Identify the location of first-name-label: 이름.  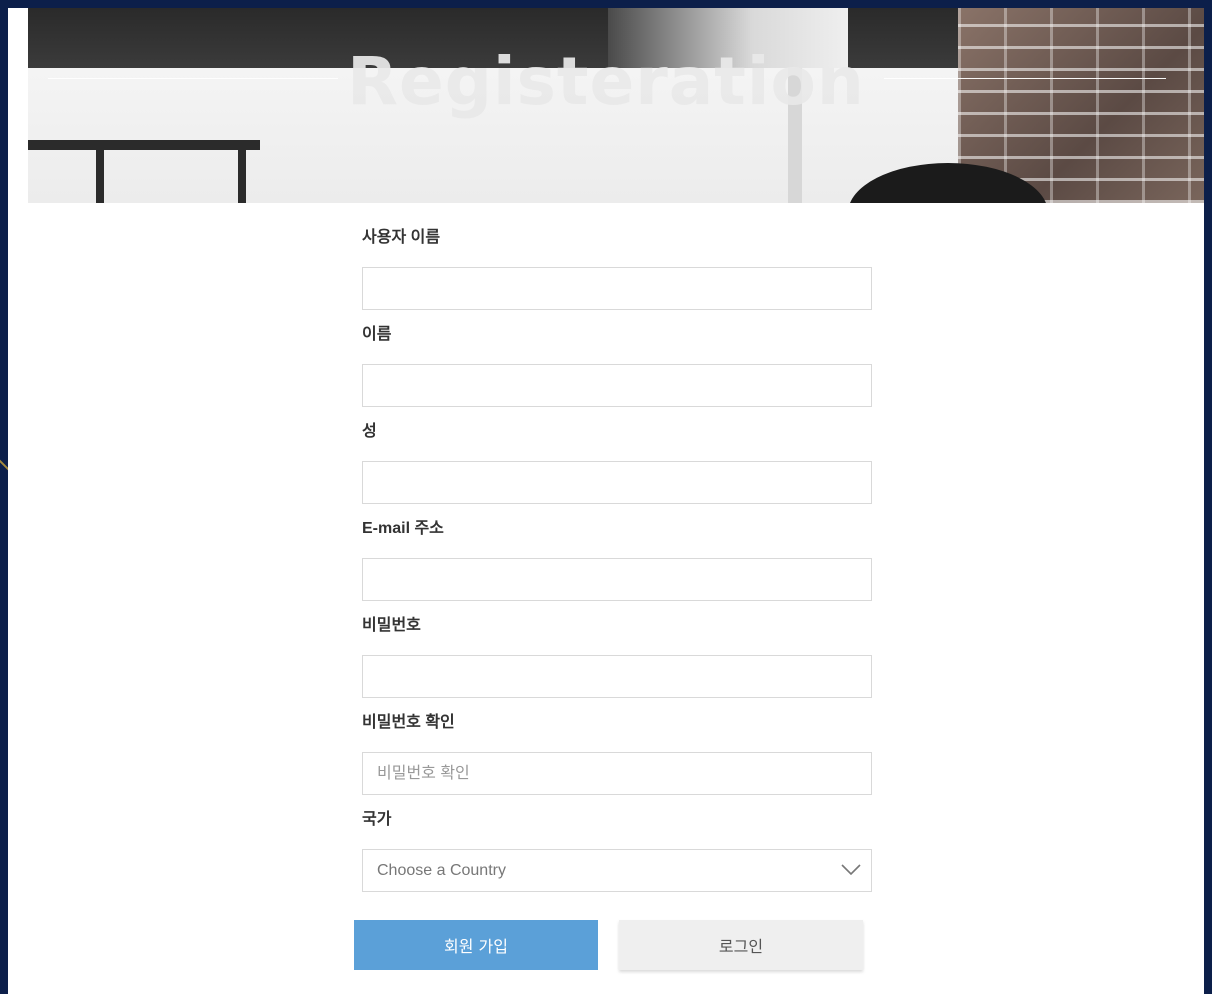
(377, 334).